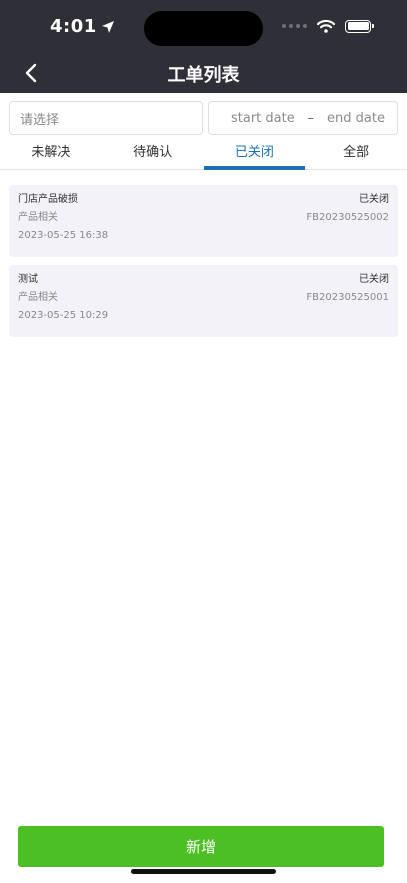 The width and height of the screenshot is (407, 883). What do you see at coordinates (263, 118) in the screenshot?
I see `start-date-input: start date` at bounding box center [263, 118].